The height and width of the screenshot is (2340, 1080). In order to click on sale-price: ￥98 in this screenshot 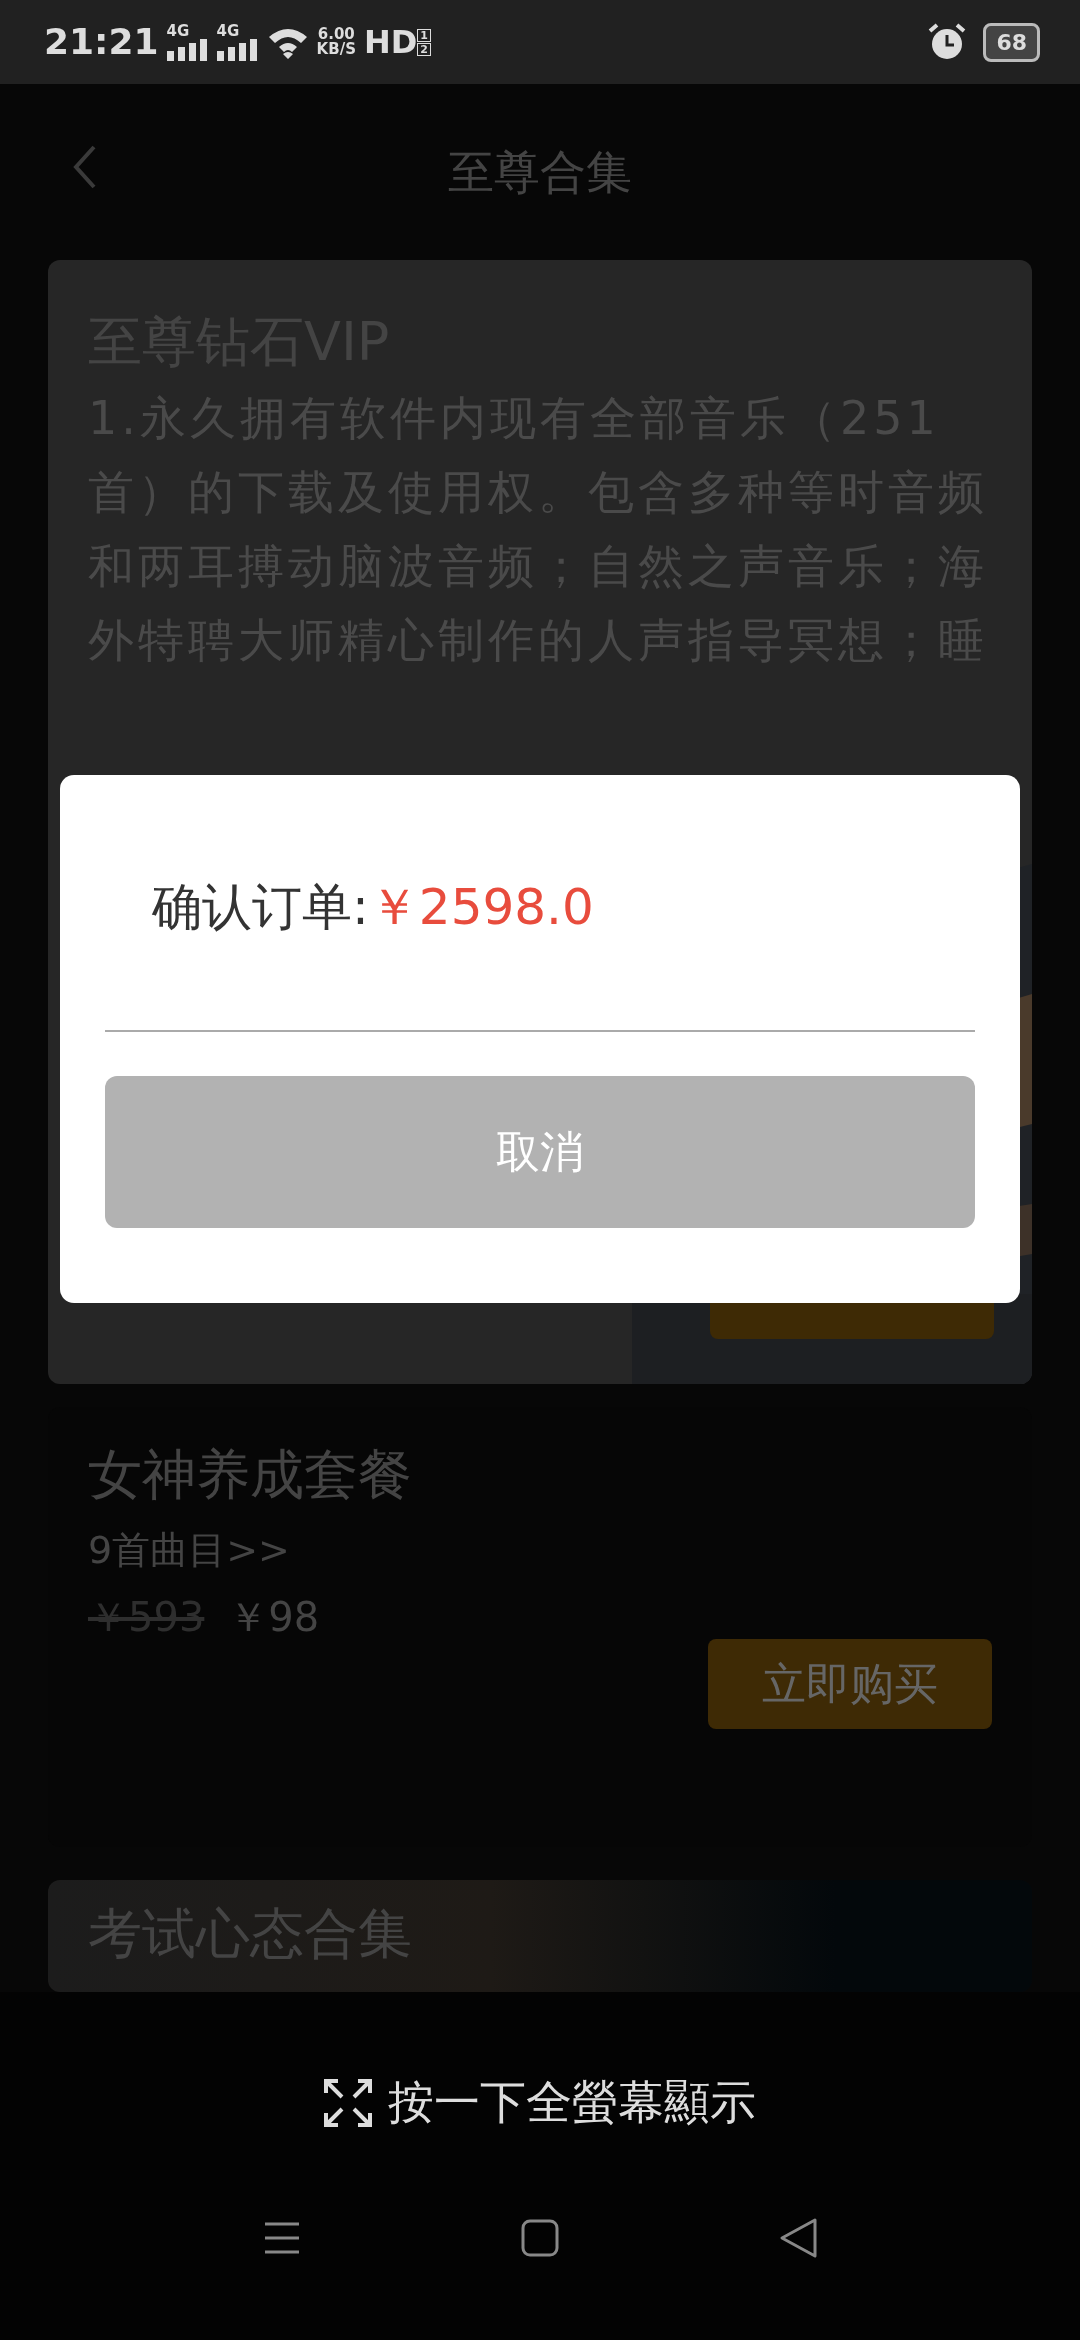, I will do `click(274, 1617)`.